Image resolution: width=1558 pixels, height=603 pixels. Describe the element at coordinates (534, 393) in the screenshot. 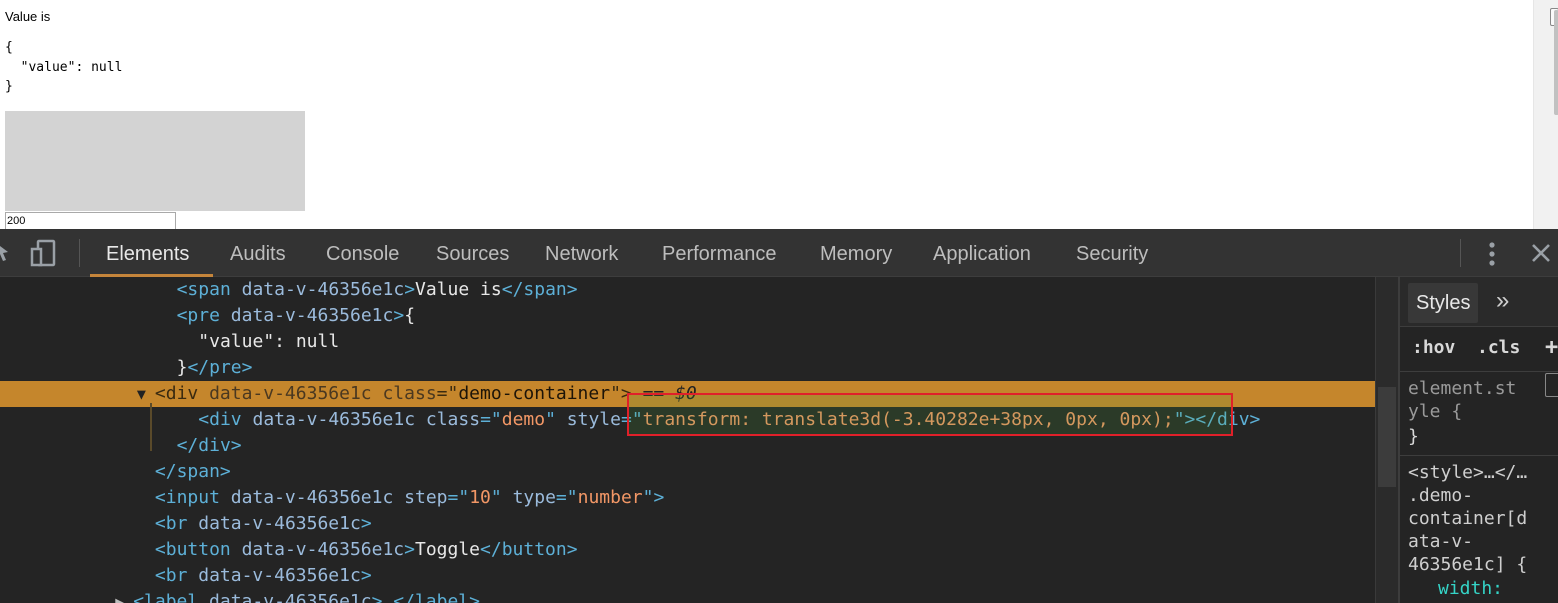

I see `code-token: demo-container` at that location.